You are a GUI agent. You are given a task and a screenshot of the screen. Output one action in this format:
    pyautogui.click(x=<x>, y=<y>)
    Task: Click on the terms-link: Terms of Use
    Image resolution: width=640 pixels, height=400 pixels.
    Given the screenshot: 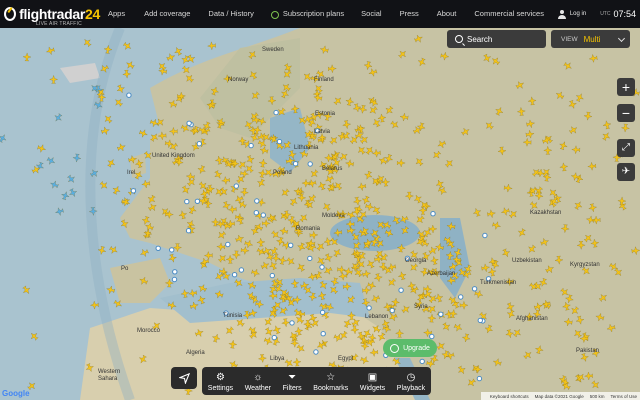 What is the action you would take?
    pyautogui.click(x=623, y=396)
    